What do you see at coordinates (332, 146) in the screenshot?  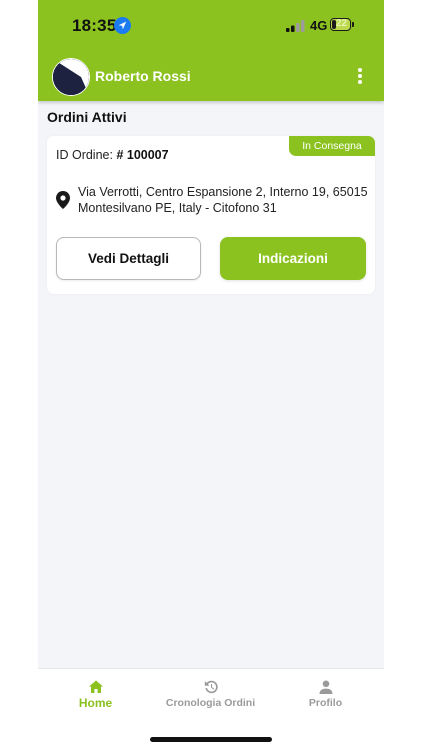 I see `status-badge: In Consegna` at bounding box center [332, 146].